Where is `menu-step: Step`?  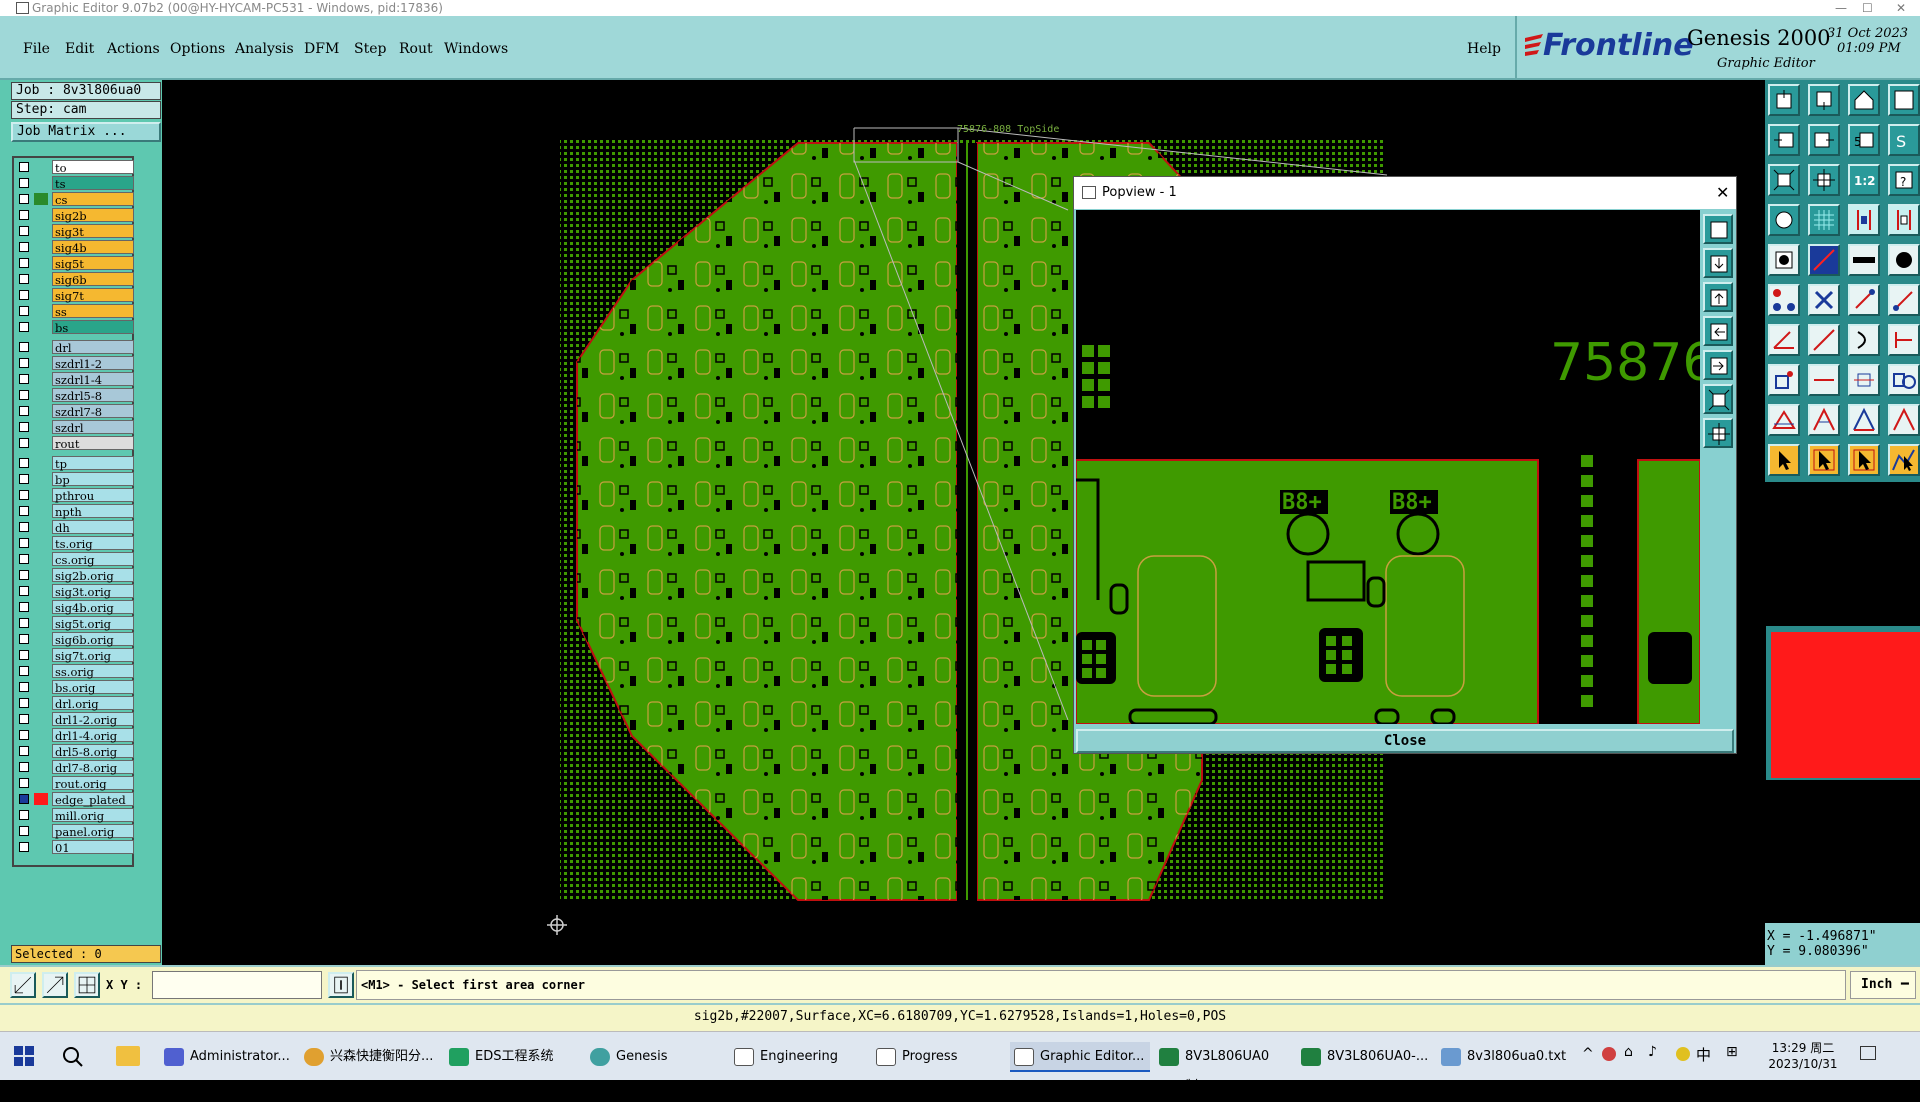 menu-step: Step is located at coordinates (370, 49).